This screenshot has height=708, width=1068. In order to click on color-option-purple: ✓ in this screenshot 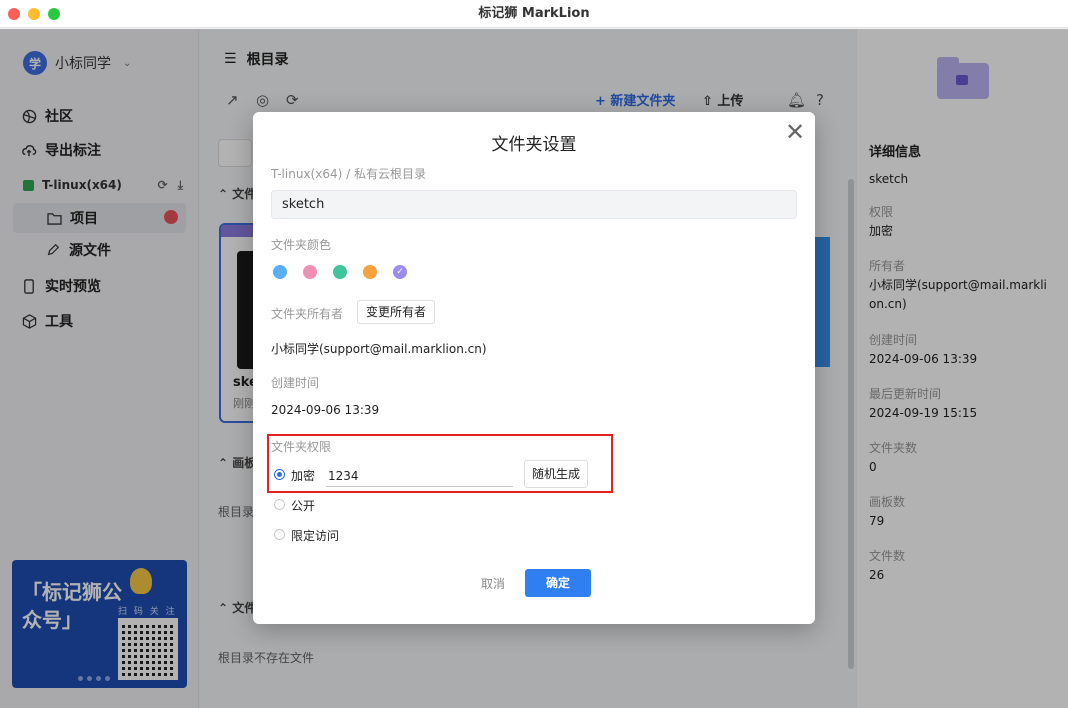, I will do `click(400, 272)`.